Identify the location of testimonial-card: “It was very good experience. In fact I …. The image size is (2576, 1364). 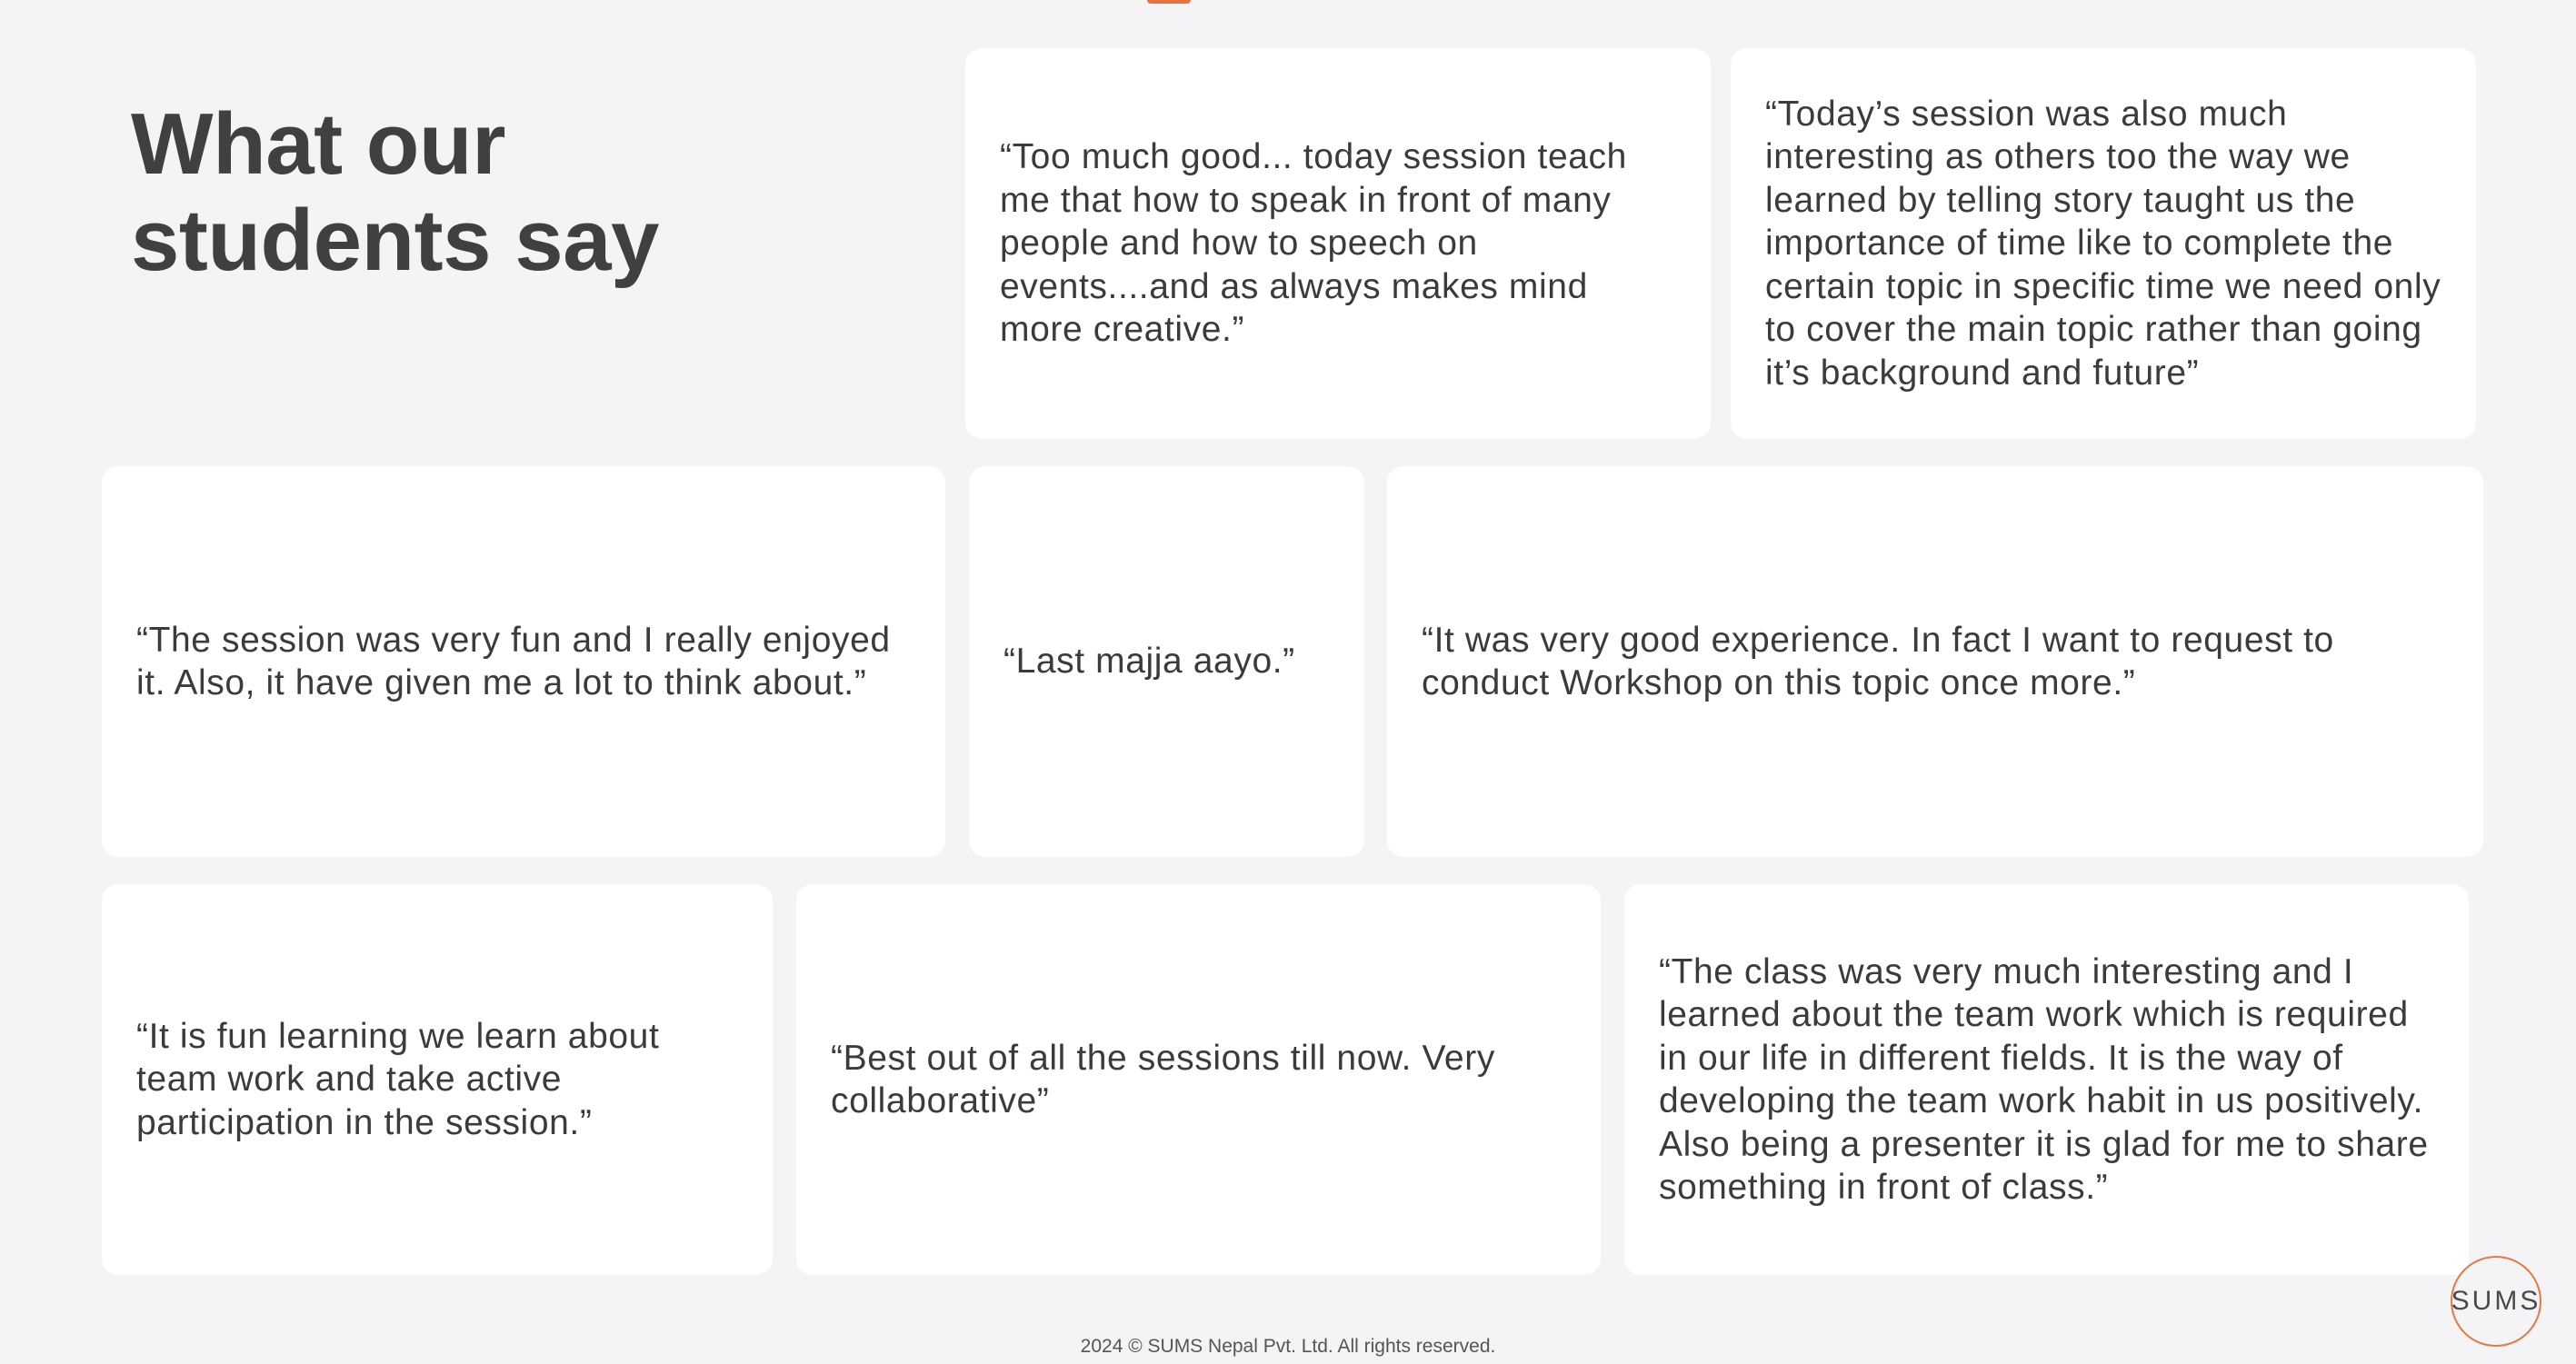
(1935, 661).